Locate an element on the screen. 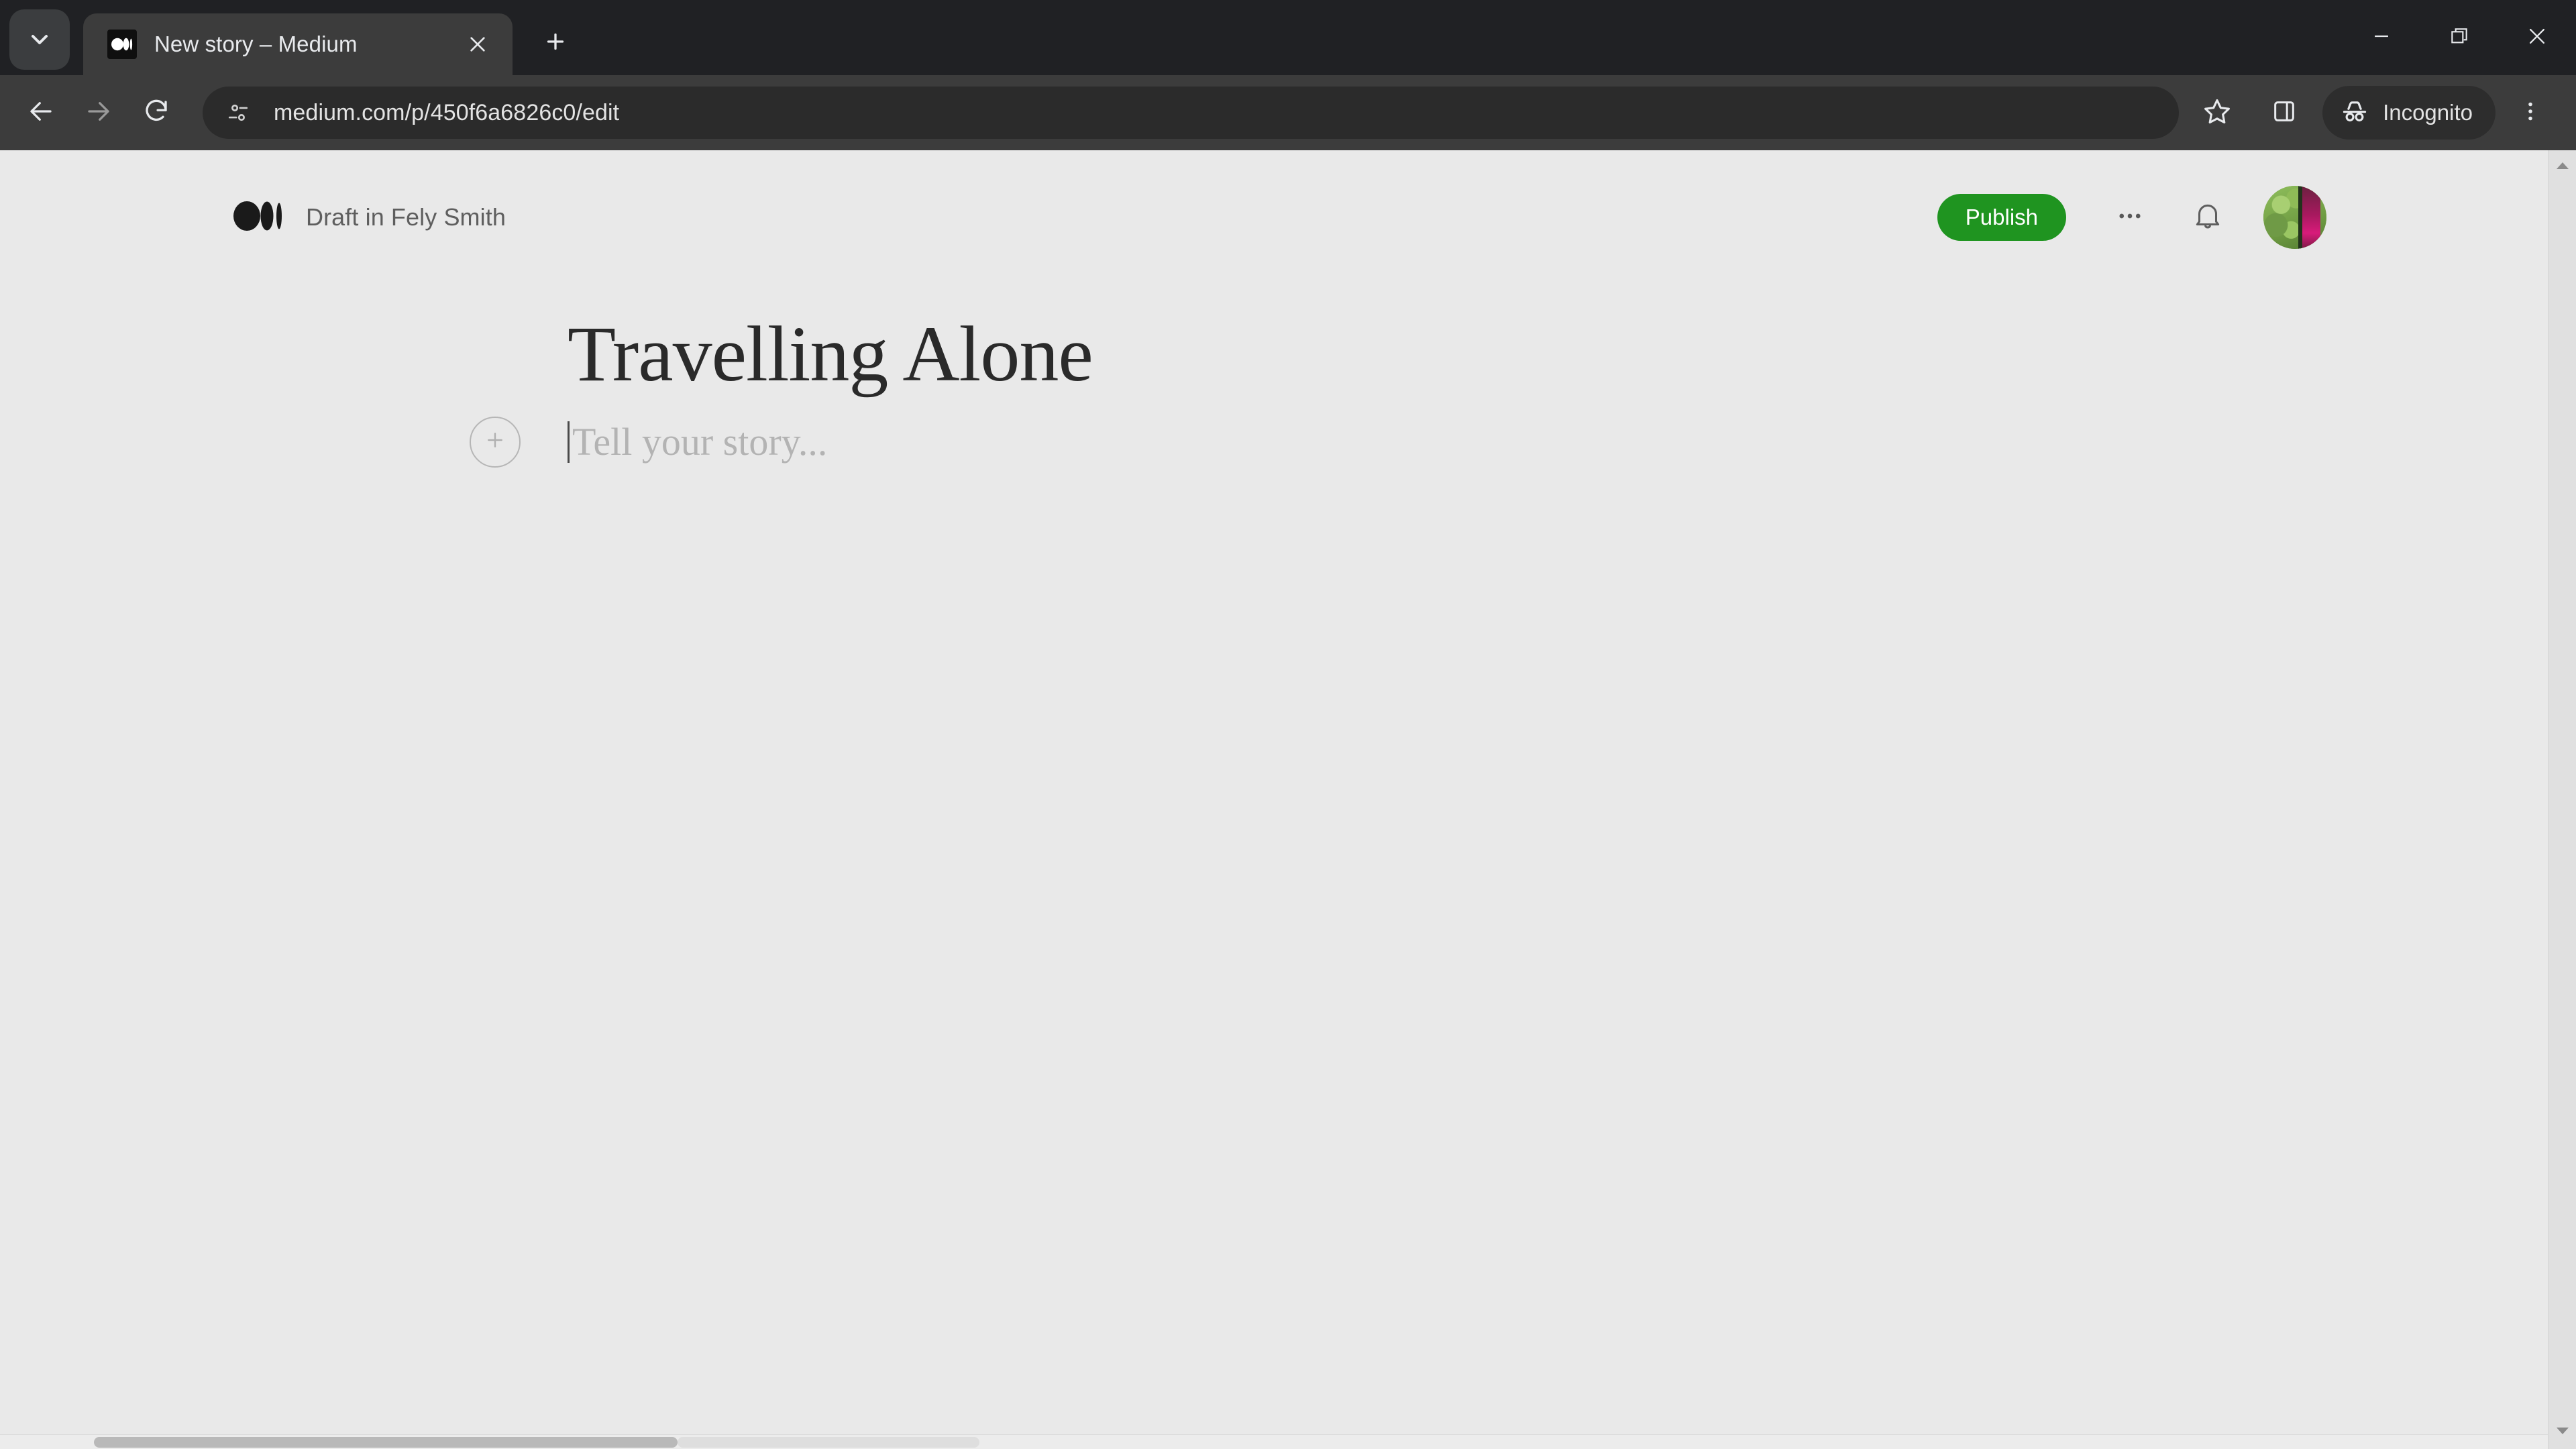 The height and width of the screenshot is (1449, 2576). chevron-down-icon is located at coordinates (39, 39).